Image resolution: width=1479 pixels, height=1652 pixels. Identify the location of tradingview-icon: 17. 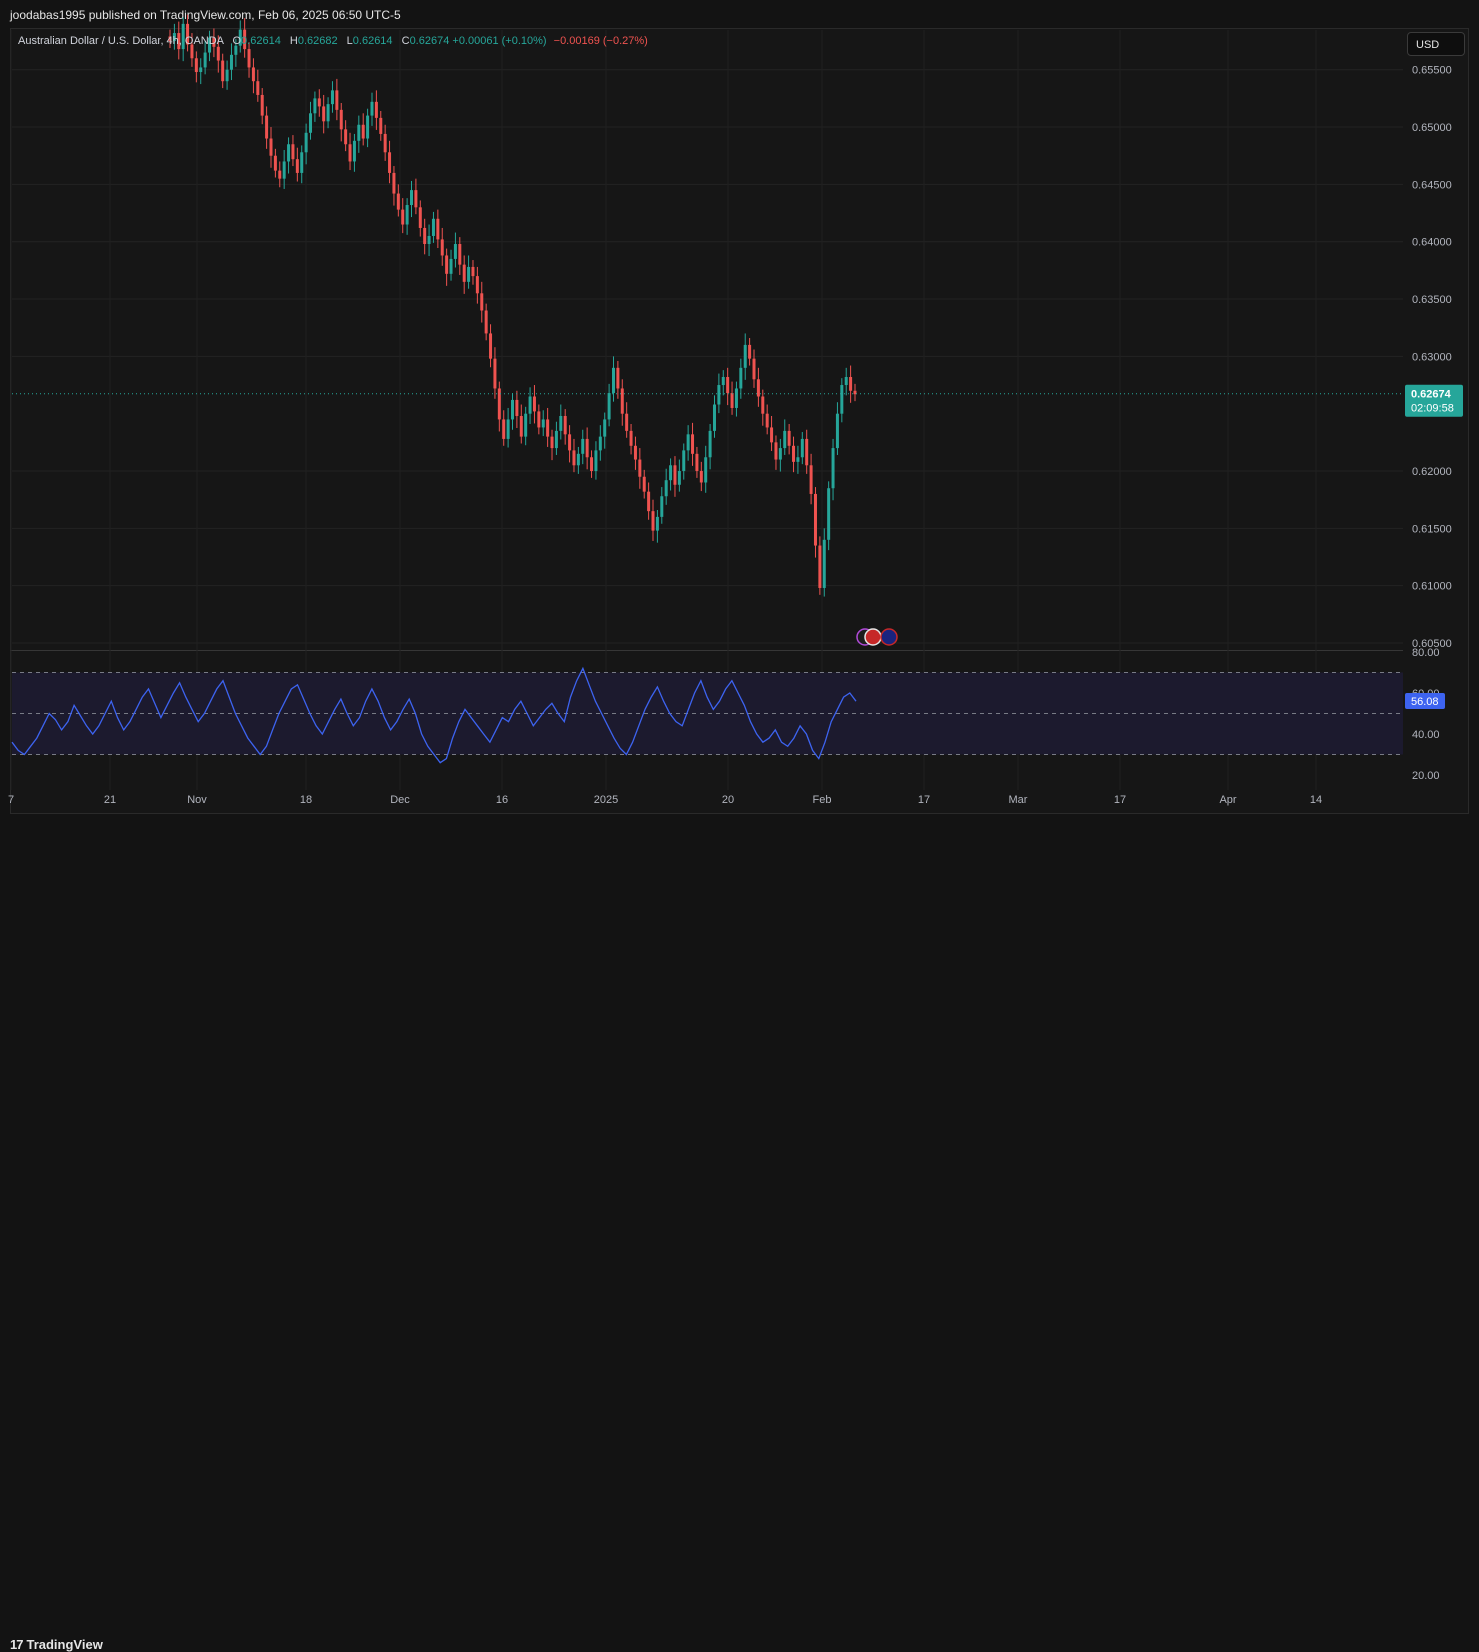
(17, 1644).